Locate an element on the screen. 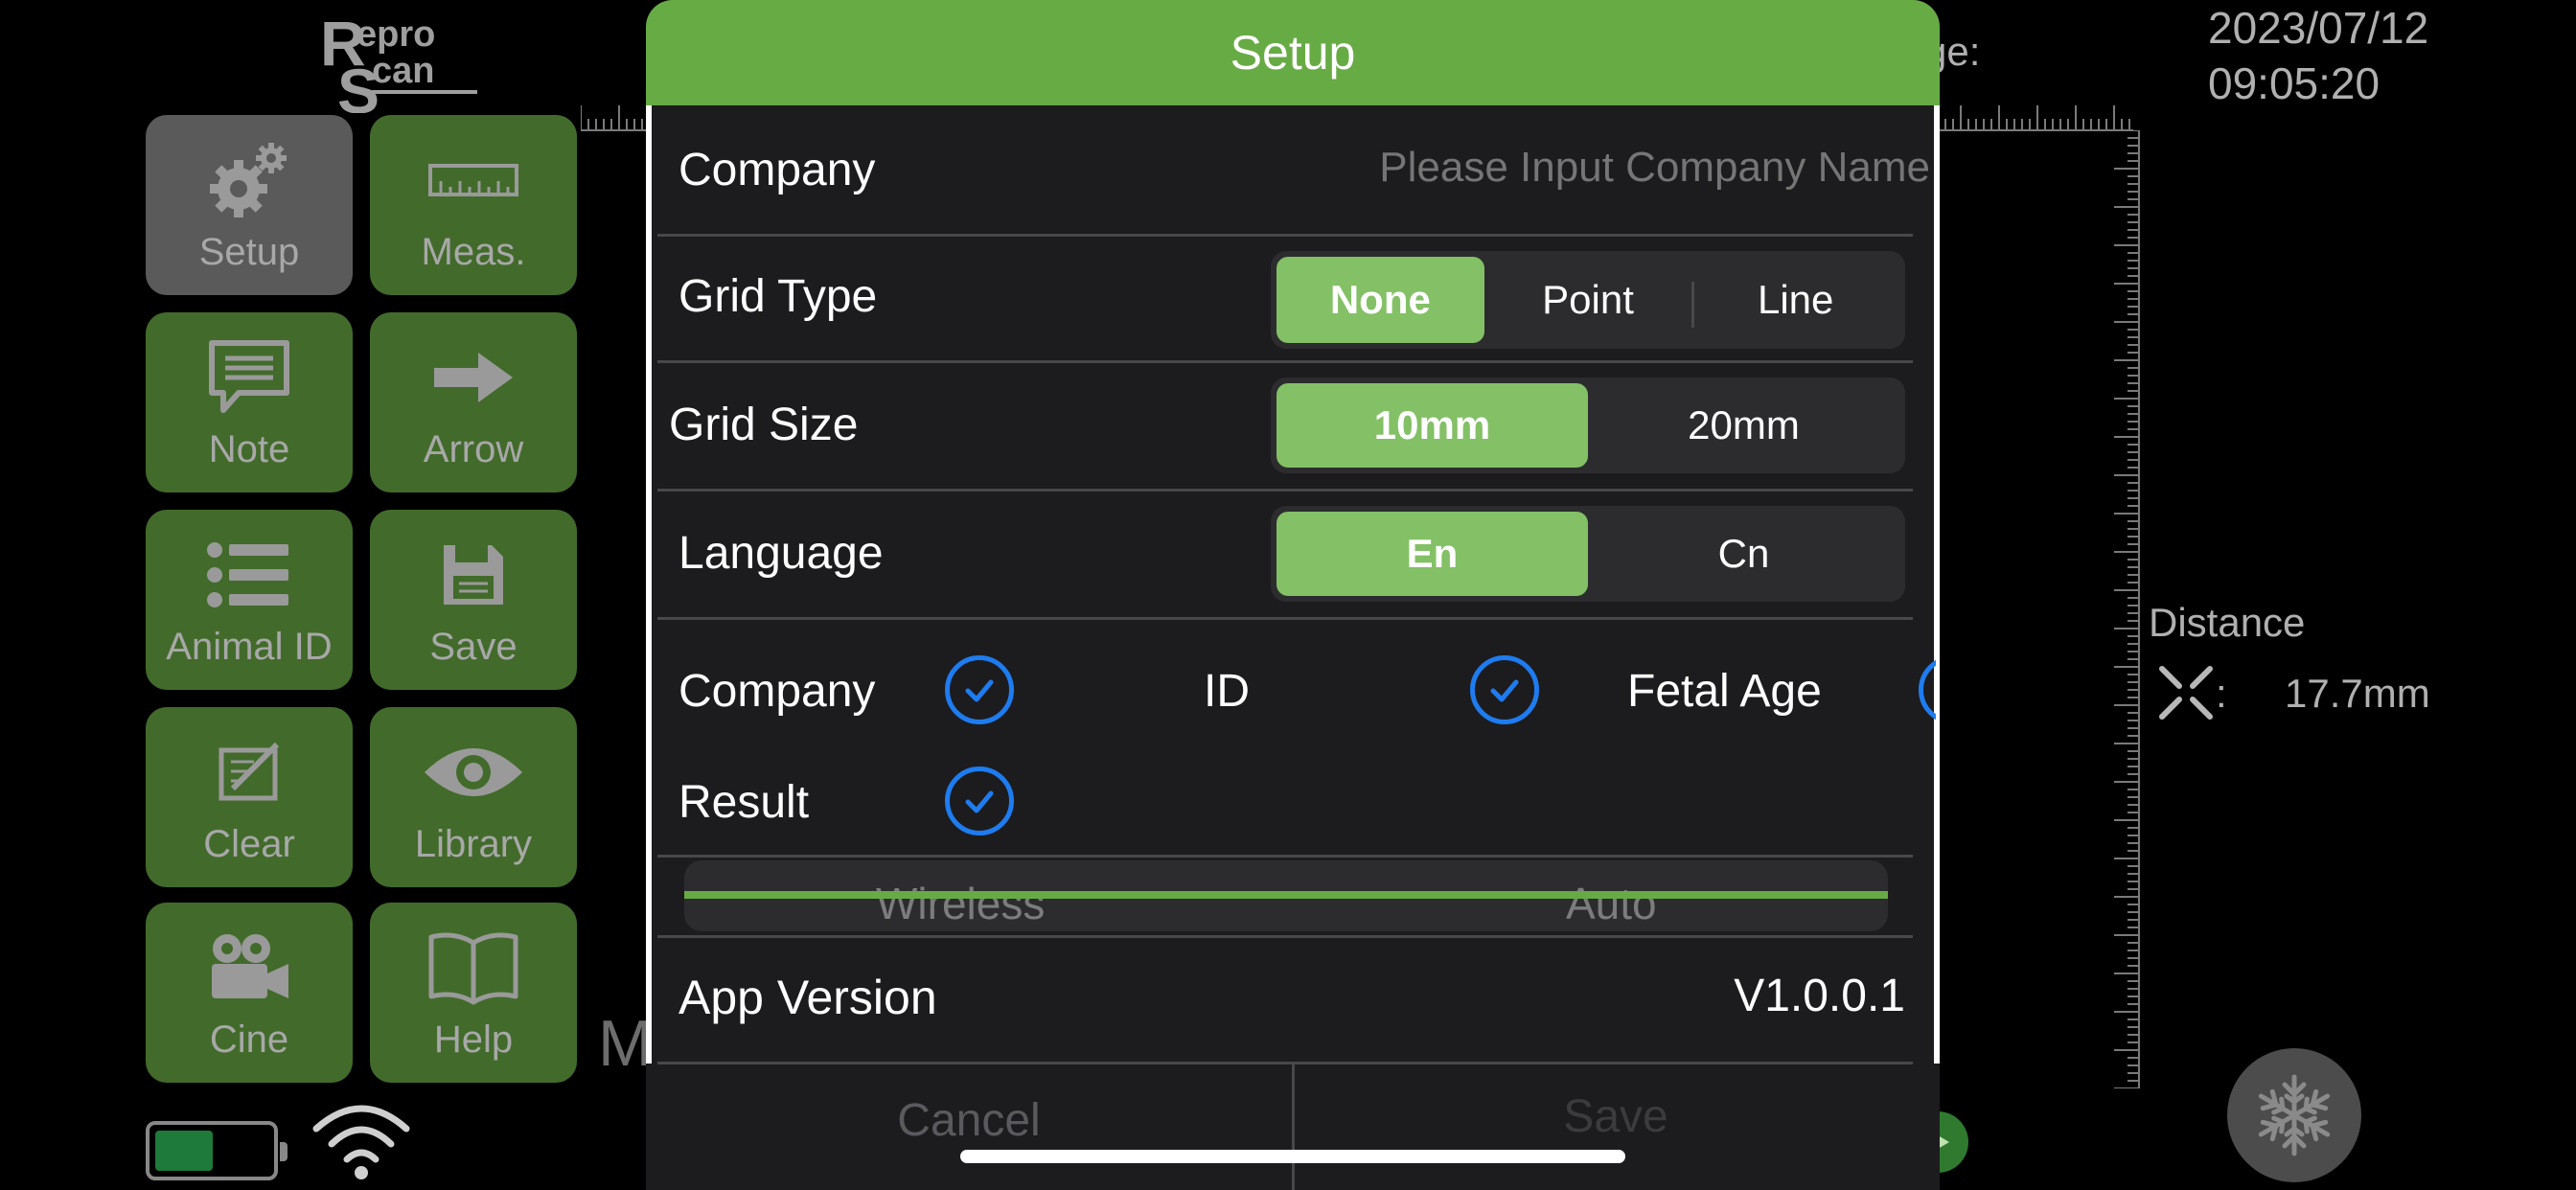 The height and width of the screenshot is (1190, 2576). language-segmented: En Cn is located at coordinates (1588, 554).